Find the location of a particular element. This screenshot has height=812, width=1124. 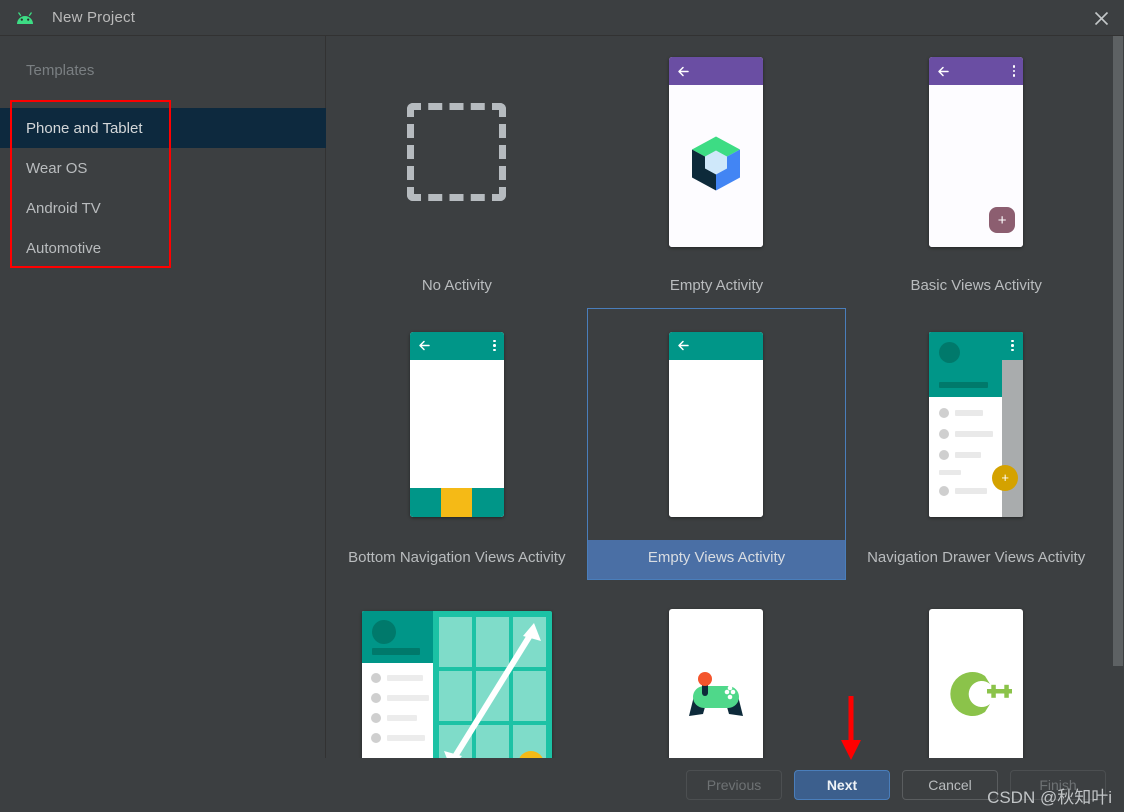

template-card-empty-views-activity: Empty Views Activity is located at coordinates (716, 444).